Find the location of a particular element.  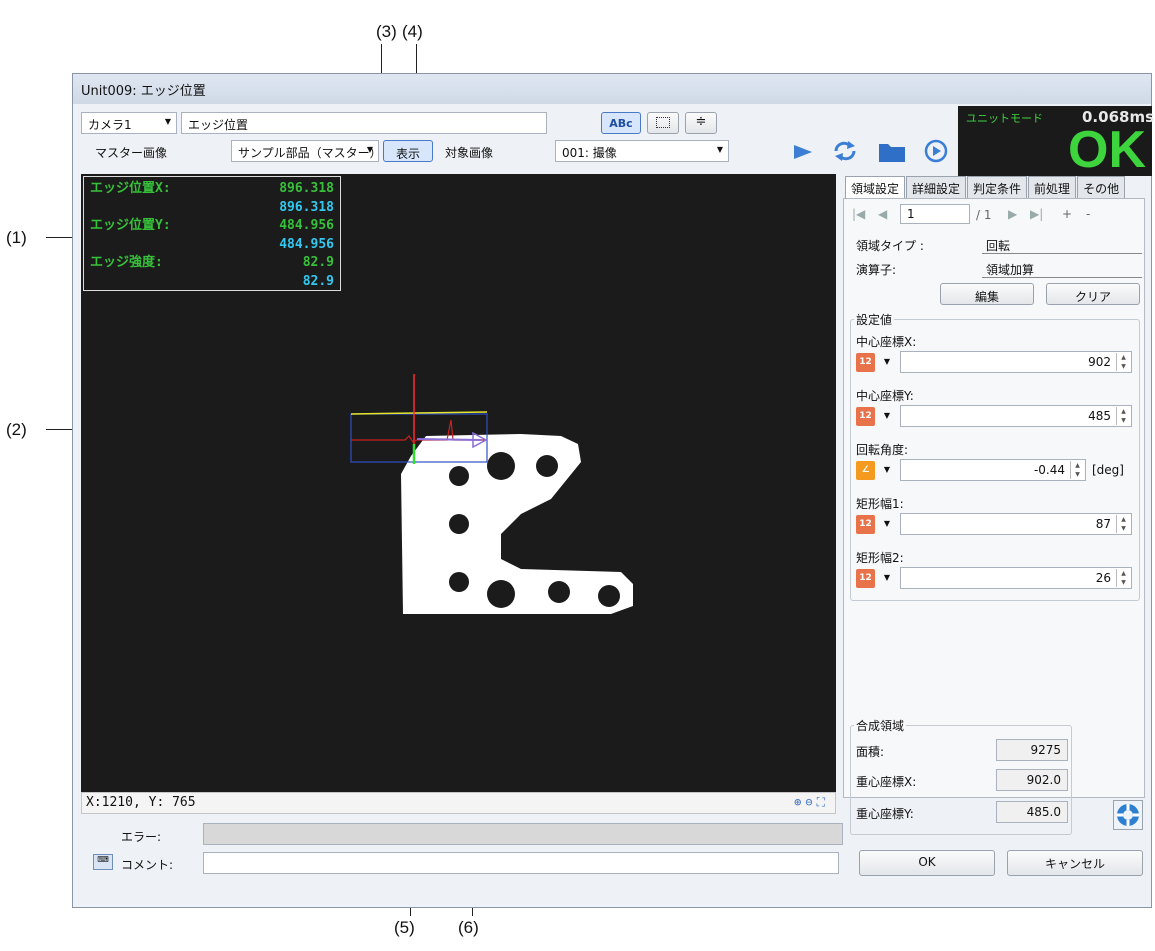

region-select-button is located at coordinates (663, 123).